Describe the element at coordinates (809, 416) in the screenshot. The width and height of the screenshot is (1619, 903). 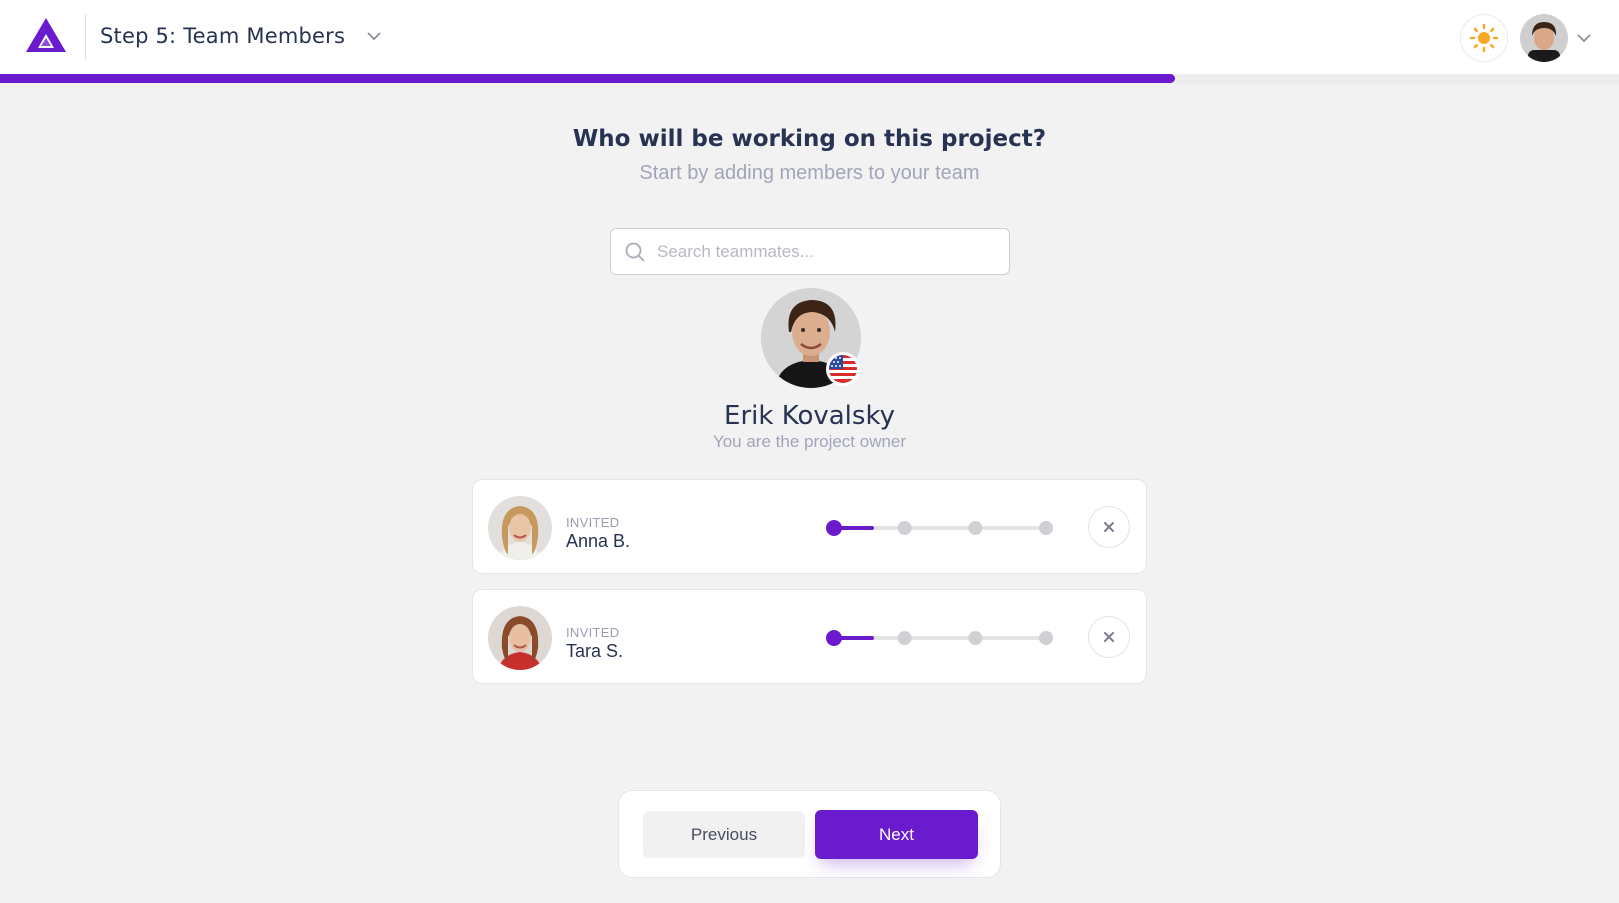
I see `owner-name: Erik Kovalsky` at that location.